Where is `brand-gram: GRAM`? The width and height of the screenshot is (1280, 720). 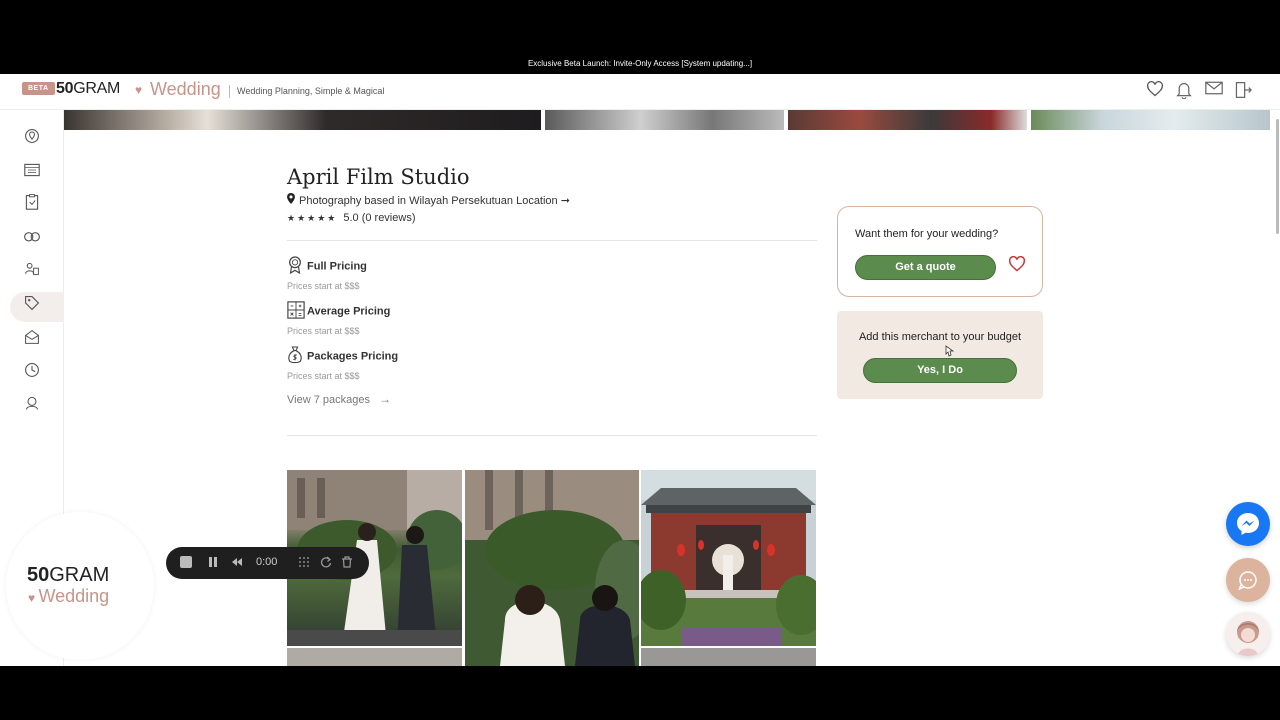 brand-gram: GRAM is located at coordinates (97, 88).